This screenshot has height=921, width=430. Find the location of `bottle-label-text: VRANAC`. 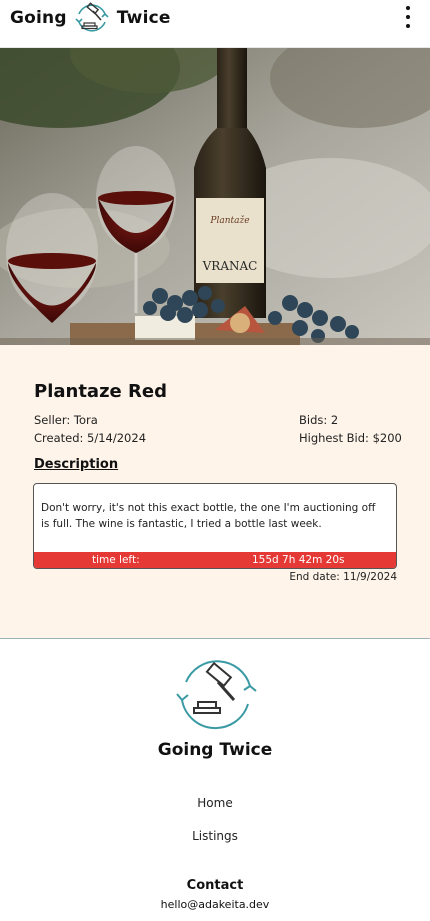

bottle-label-text: VRANAC is located at coordinates (230, 266).